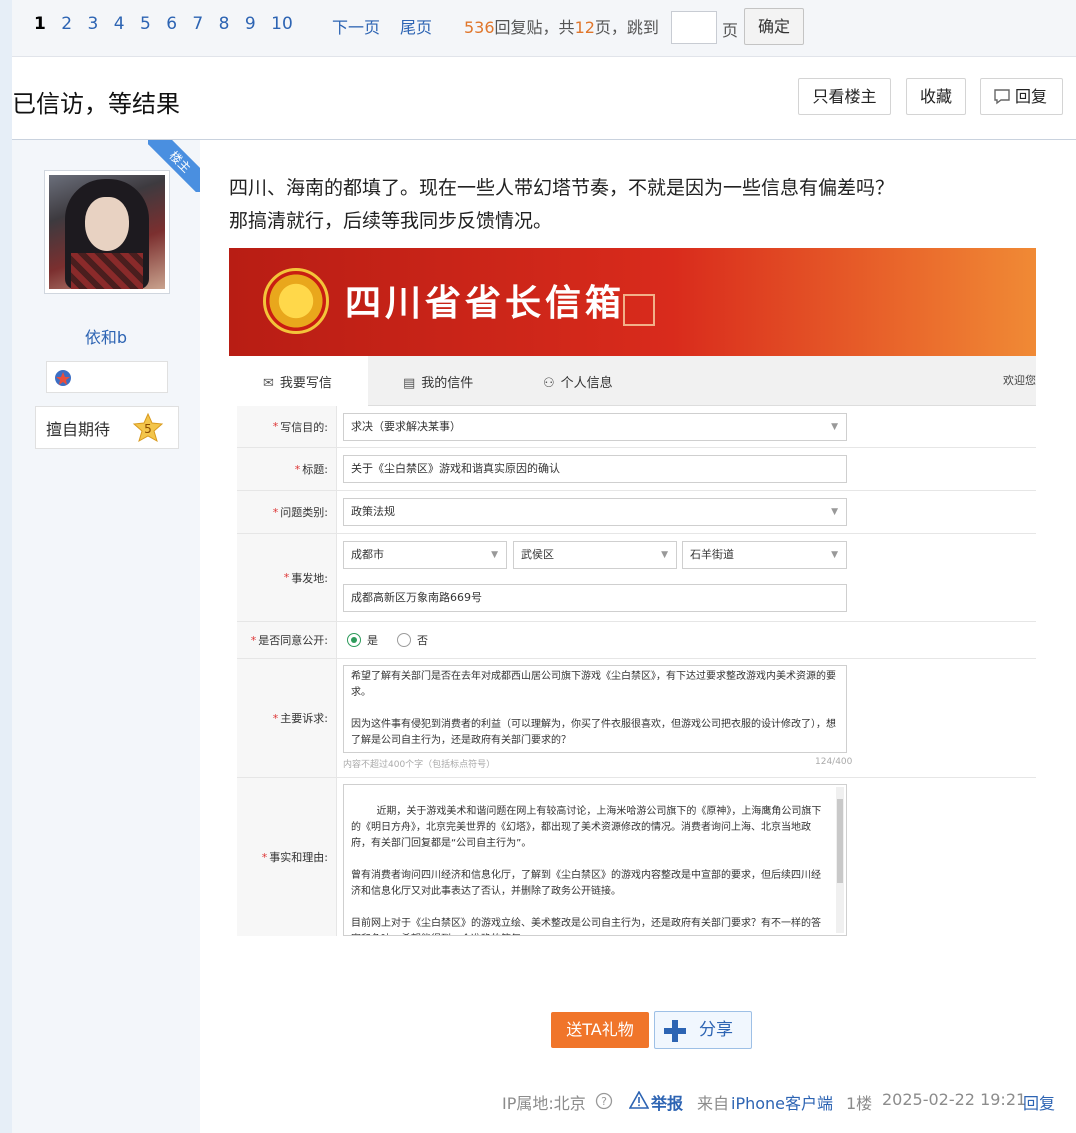 The image size is (1076, 1133). Describe the element at coordinates (544, 99) in the screenshot. I see `thread-header: 已信访，等结果 只看楼主 收藏 回复` at that location.